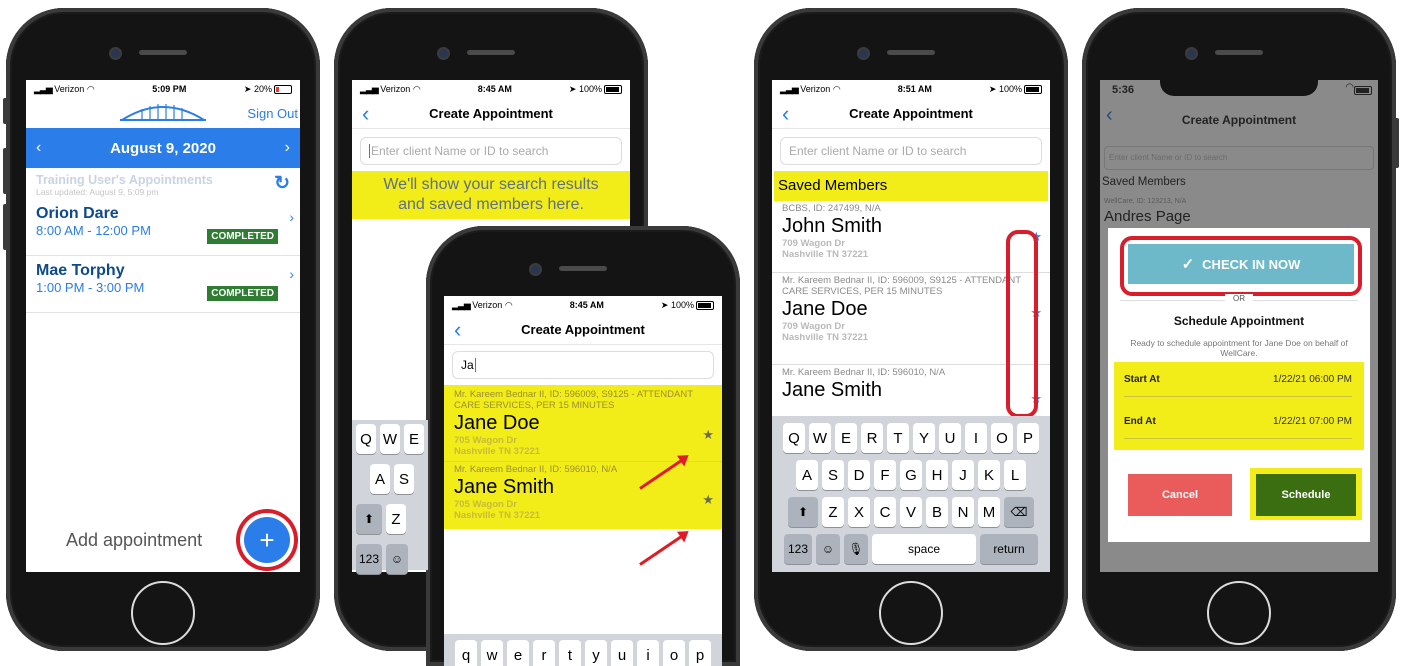 The height and width of the screenshot is (666, 1401). Describe the element at coordinates (287, 148) in the screenshot. I see `next-day-icon: ›` at that location.